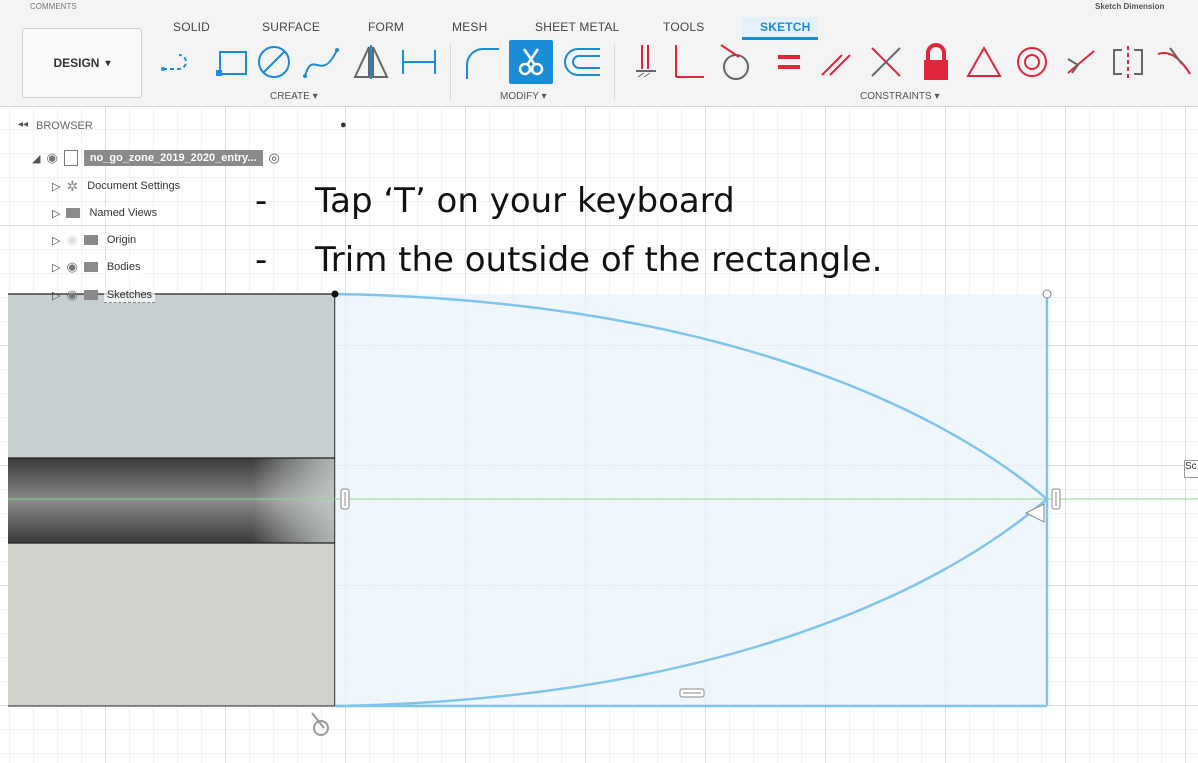 Image resolution: width=1198 pixels, height=763 pixels. I want to click on browser-title: BROWSER, so click(64, 126).